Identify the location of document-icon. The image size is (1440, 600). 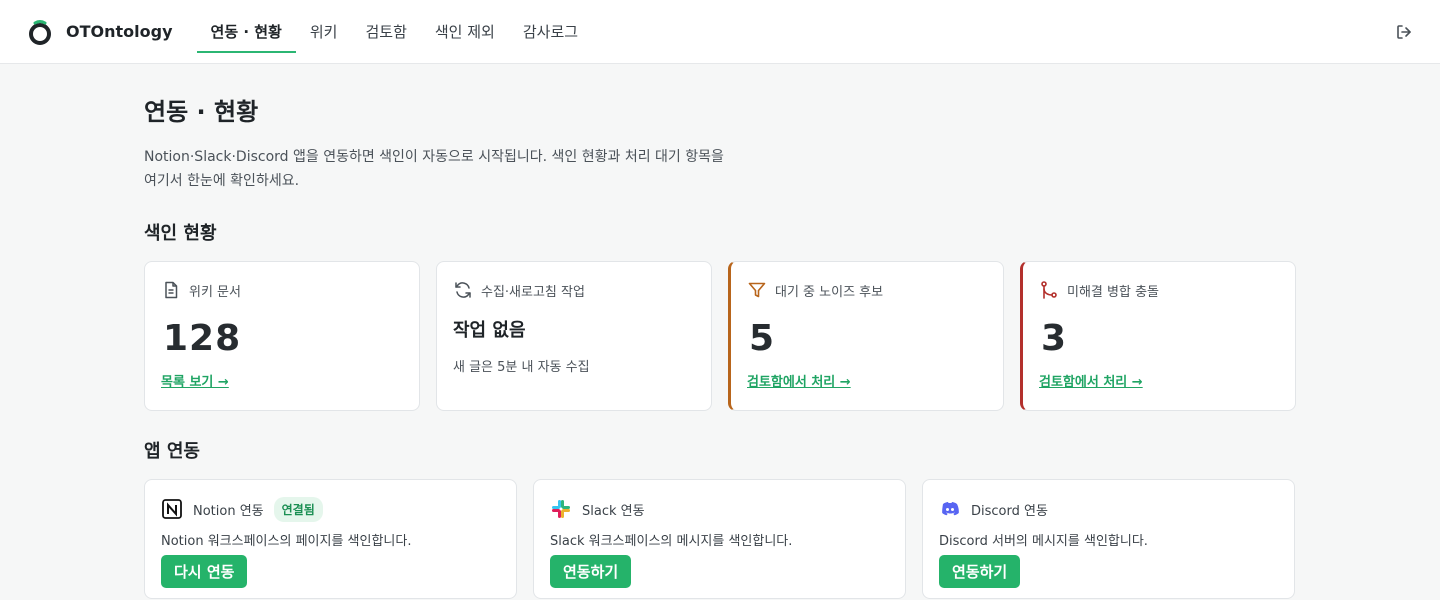
(171, 290).